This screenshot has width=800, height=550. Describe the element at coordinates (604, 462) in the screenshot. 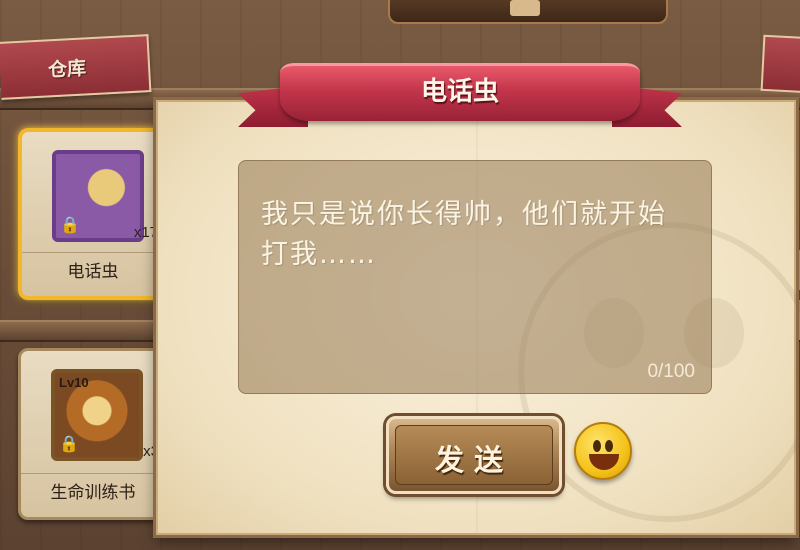

I see `emoji-mouth` at that location.